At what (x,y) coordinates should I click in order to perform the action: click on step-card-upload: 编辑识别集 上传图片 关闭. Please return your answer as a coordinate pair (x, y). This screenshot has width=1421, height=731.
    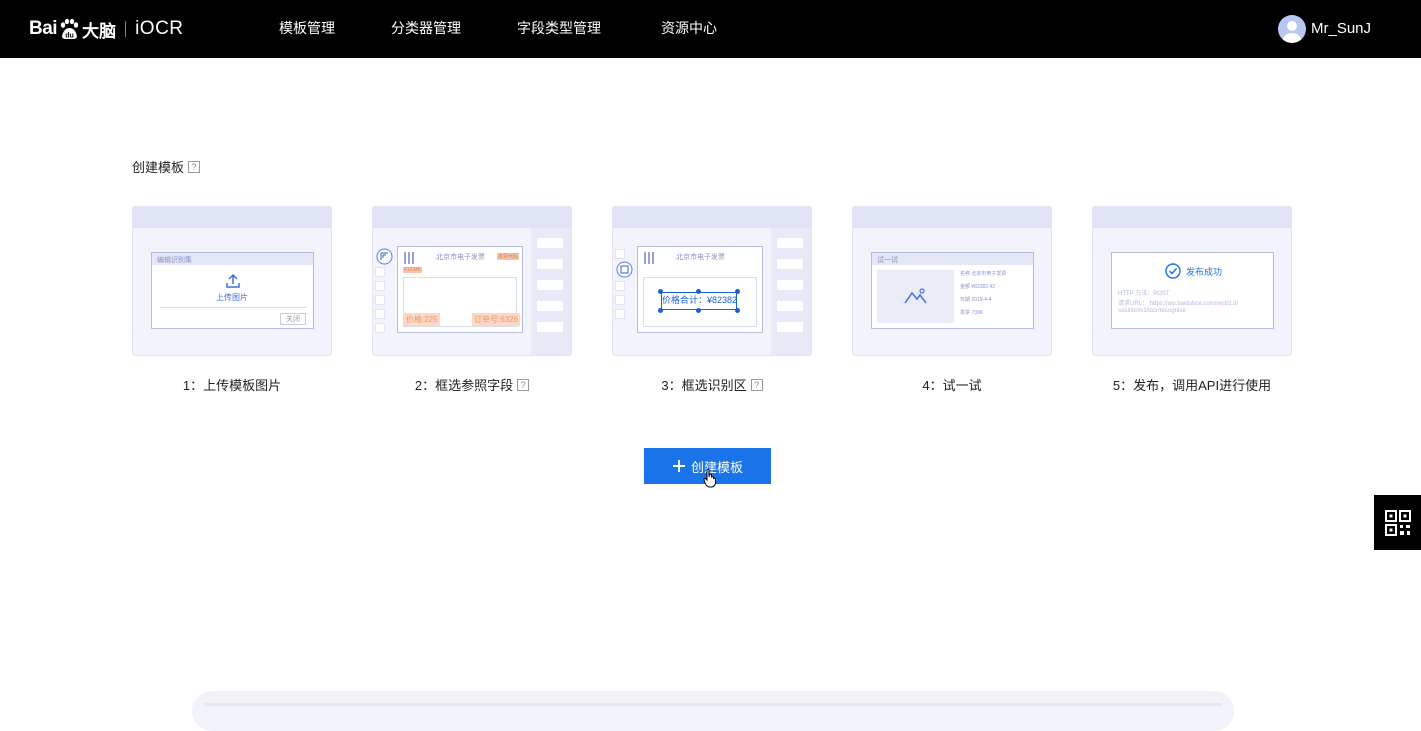
    Looking at the image, I should click on (232, 281).